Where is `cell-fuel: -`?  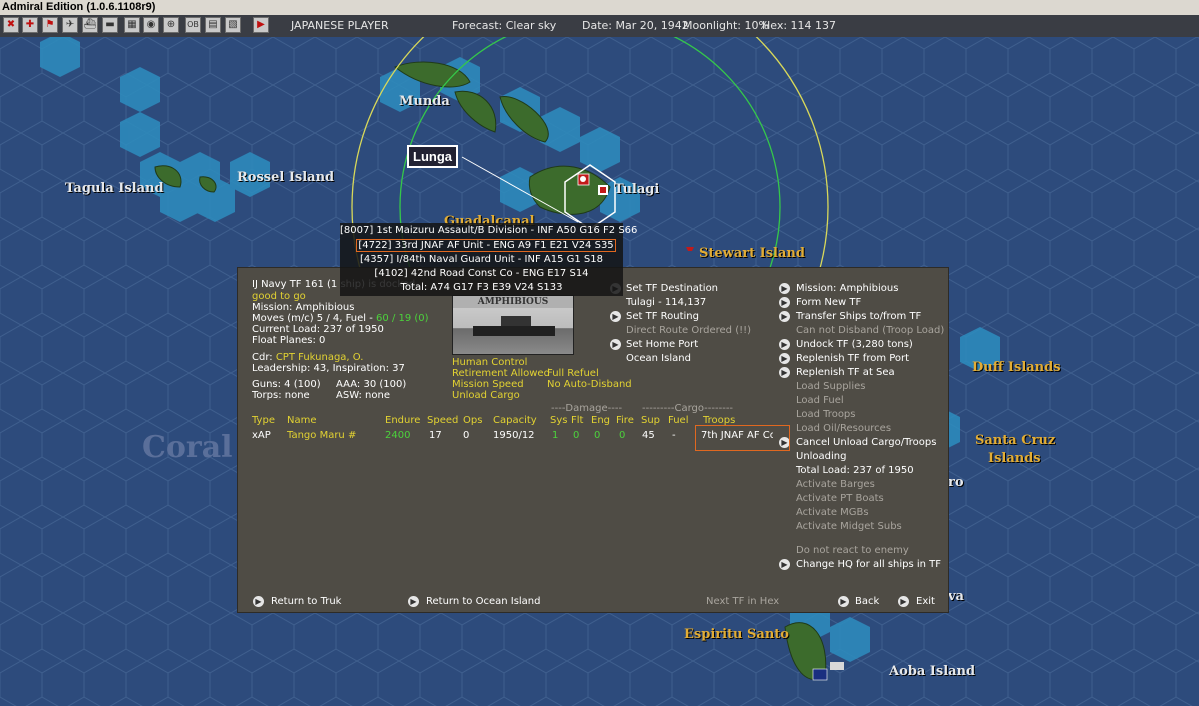 cell-fuel: - is located at coordinates (674, 435).